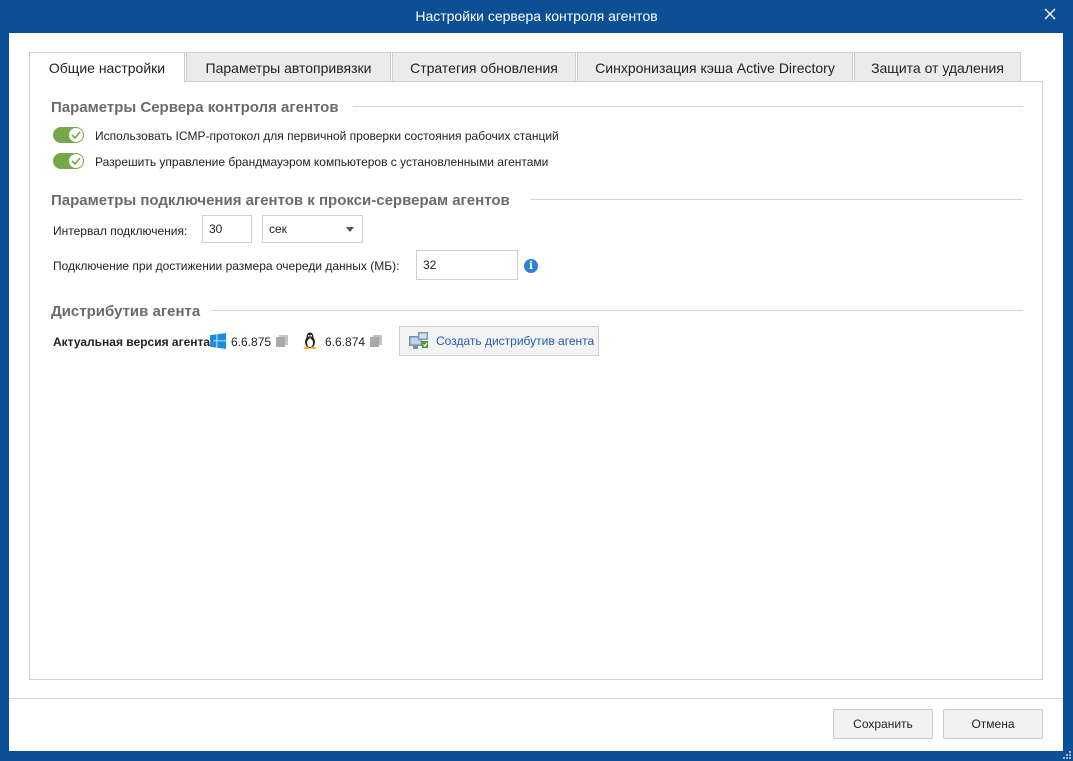 Image resolution: width=1073 pixels, height=761 pixels. What do you see at coordinates (1066, 754) in the screenshot?
I see `resize-grip-icon` at bounding box center [1066, 754].